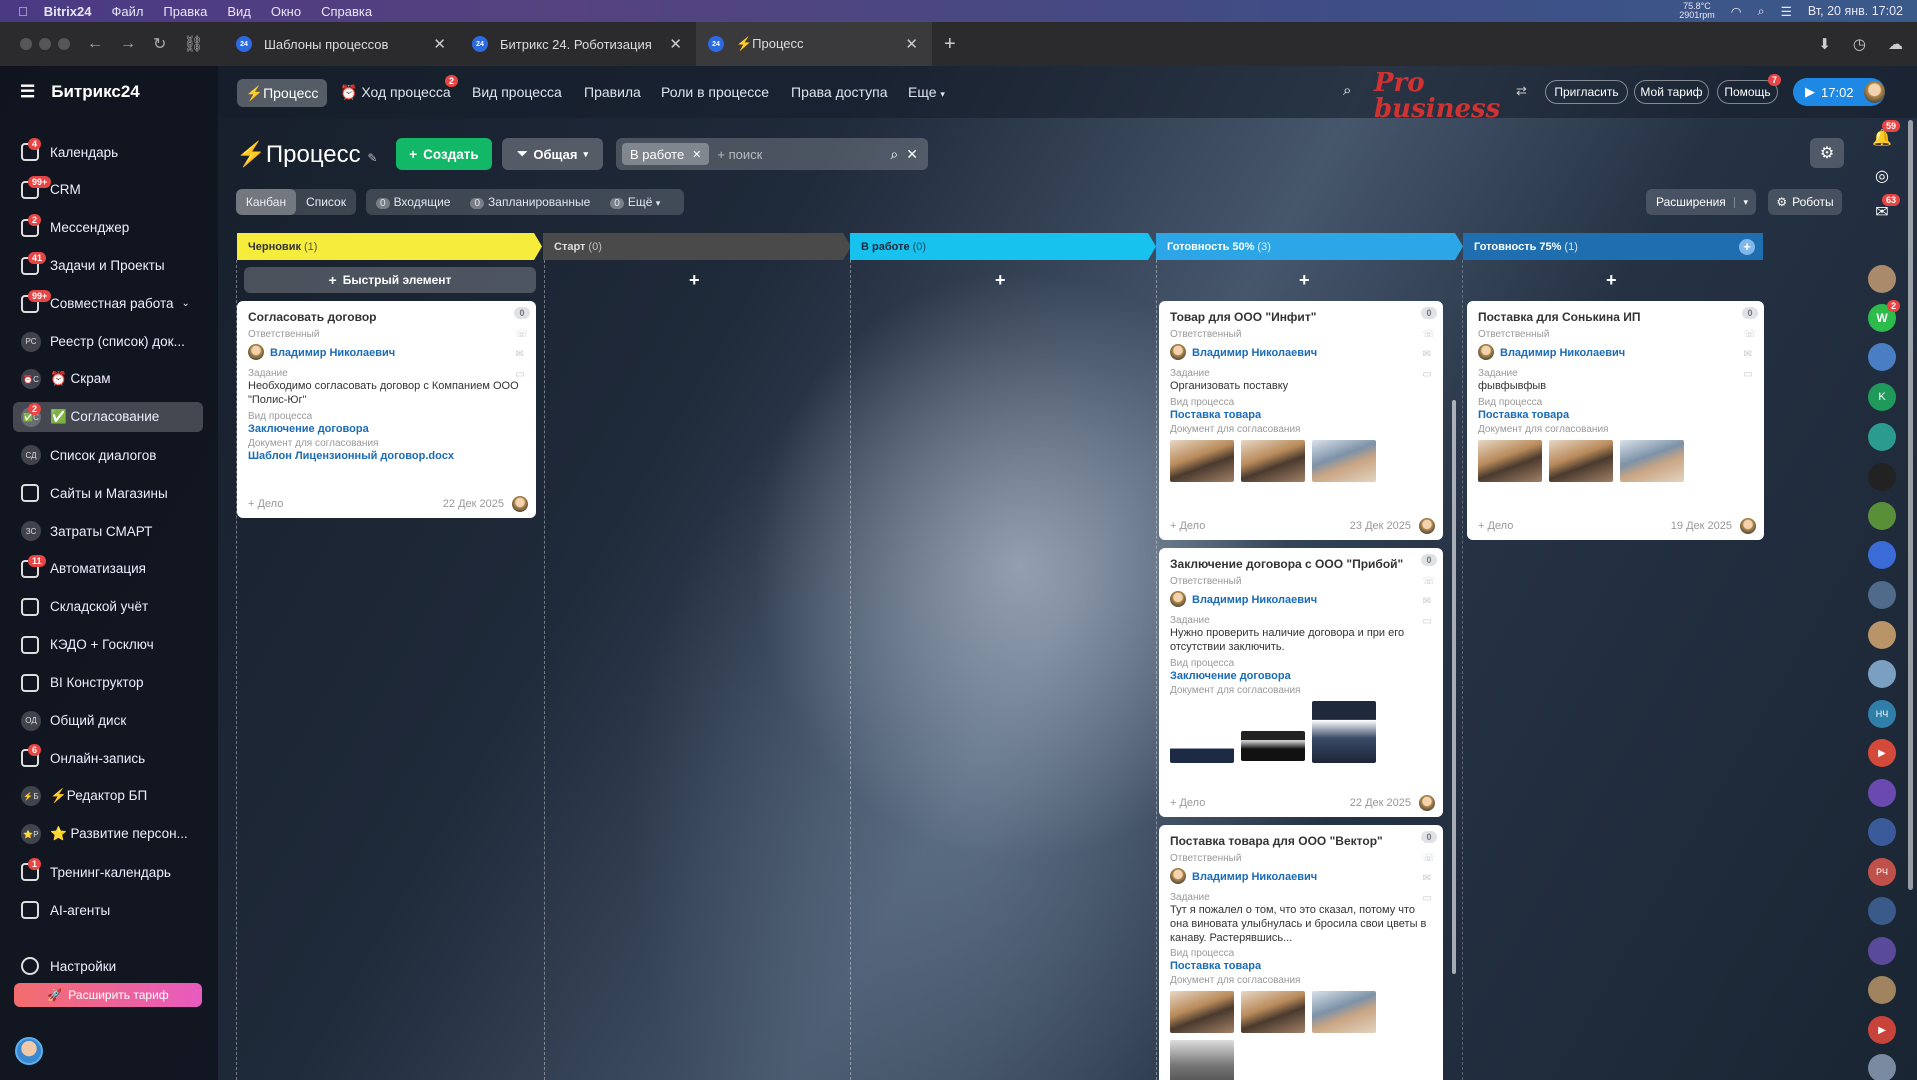 The height and width of the screenshot is (1080, 1917). Describe the element at coordinates (1454, 687) in the screenshot. I see `column-scrollbar` at that location.